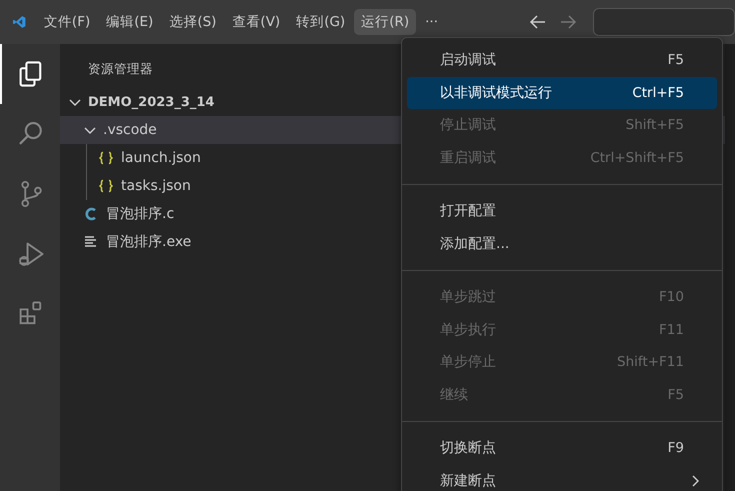  Describe the element at coordinates (320, 22) in the screenshot. I see `menu-item: 转到(G)` at that location.